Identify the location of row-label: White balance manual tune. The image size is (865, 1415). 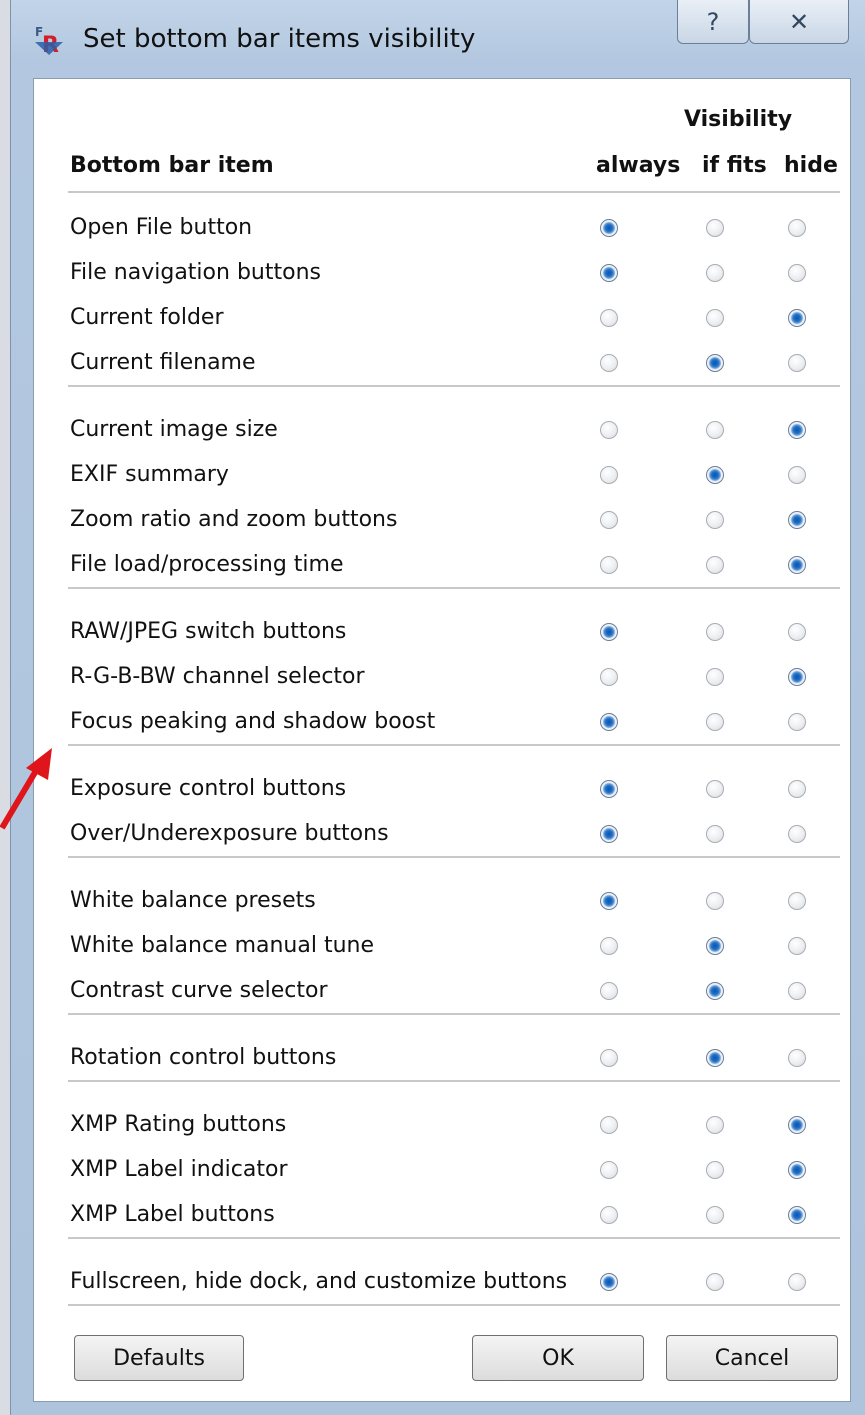
(222, 945).